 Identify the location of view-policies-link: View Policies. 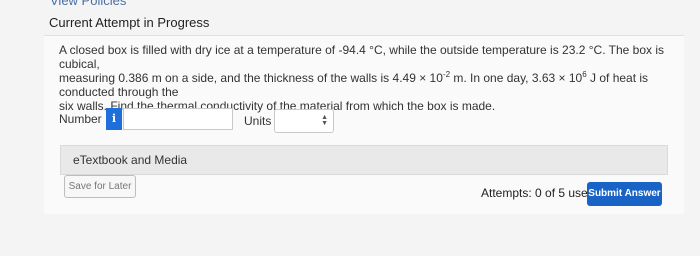
(88, 4).